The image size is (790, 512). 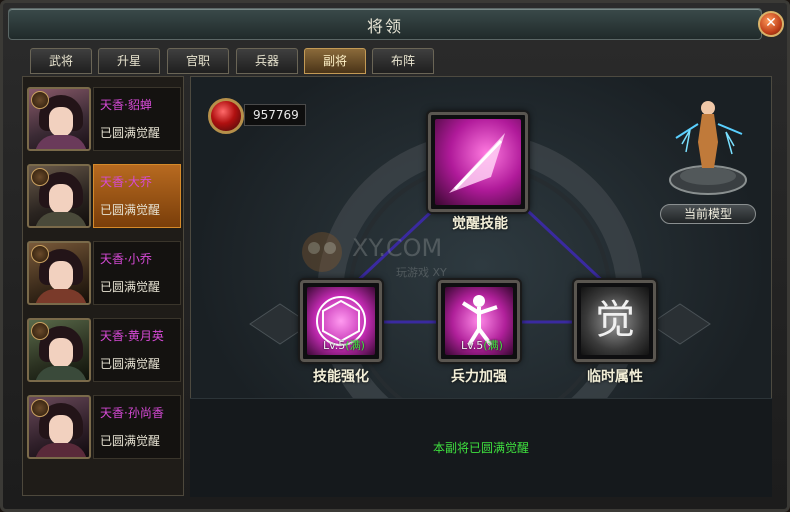 I want to click on awaken-glyph-icon: 觉, so click(x=615, y=321).